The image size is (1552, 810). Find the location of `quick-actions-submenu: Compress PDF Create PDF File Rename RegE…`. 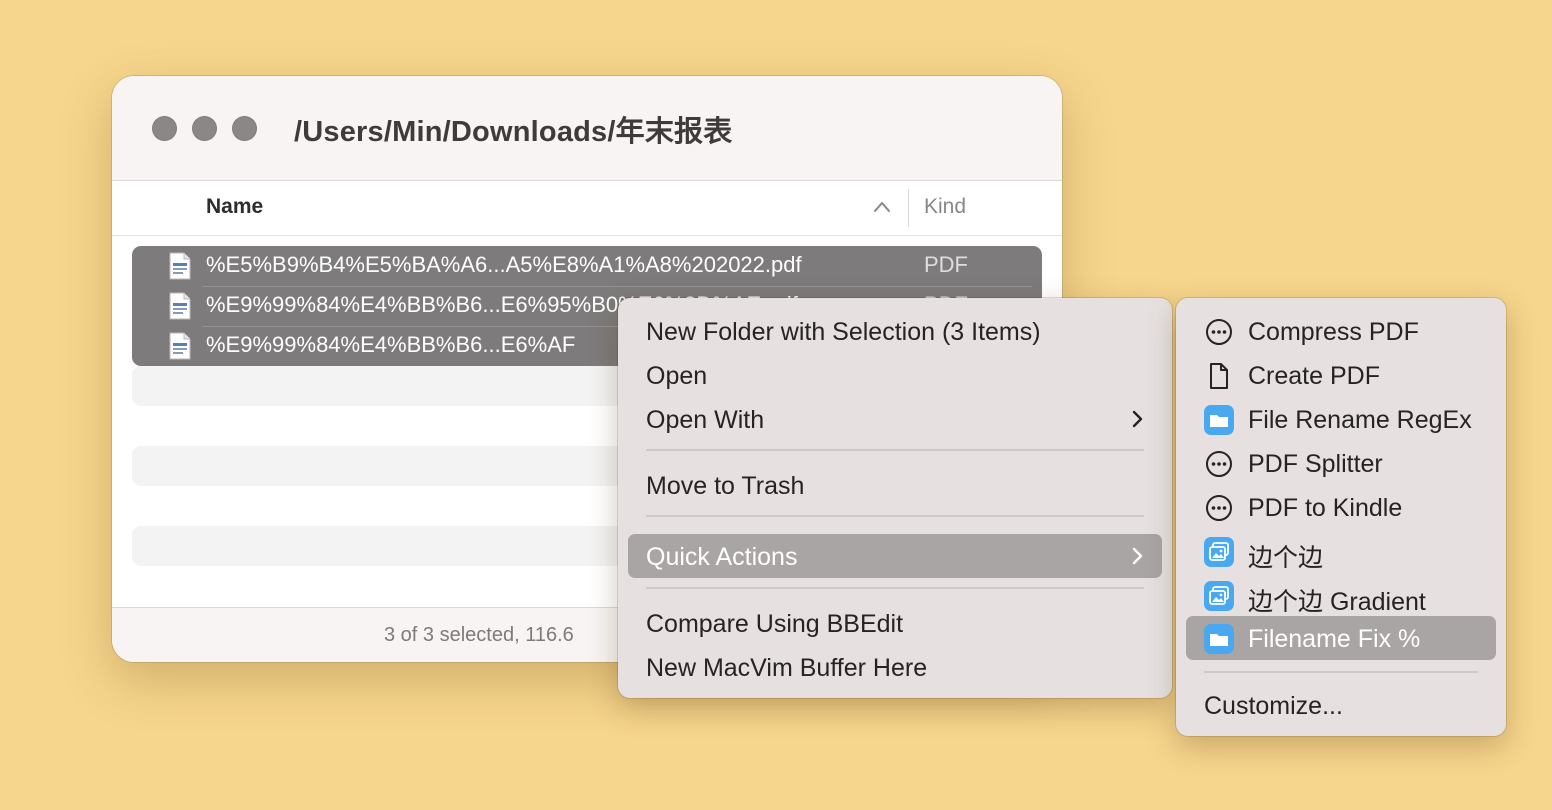

quick-actions-submenu: Compress PDF Create PDF File Rename RegE… is located at coordinates (1341, 517).